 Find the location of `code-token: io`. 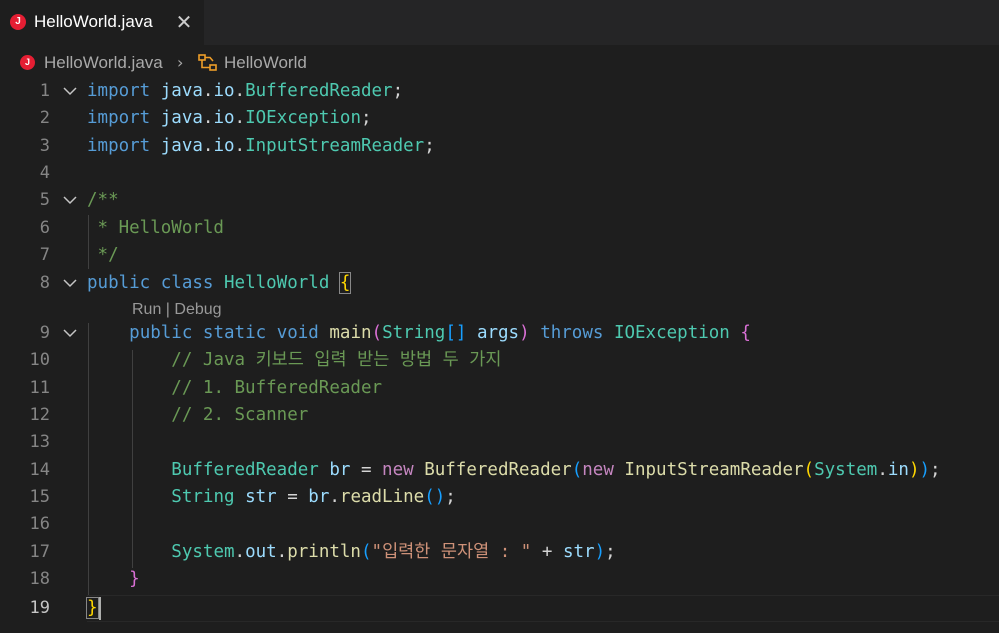

code-token: io is located at coordinates (224, 146).